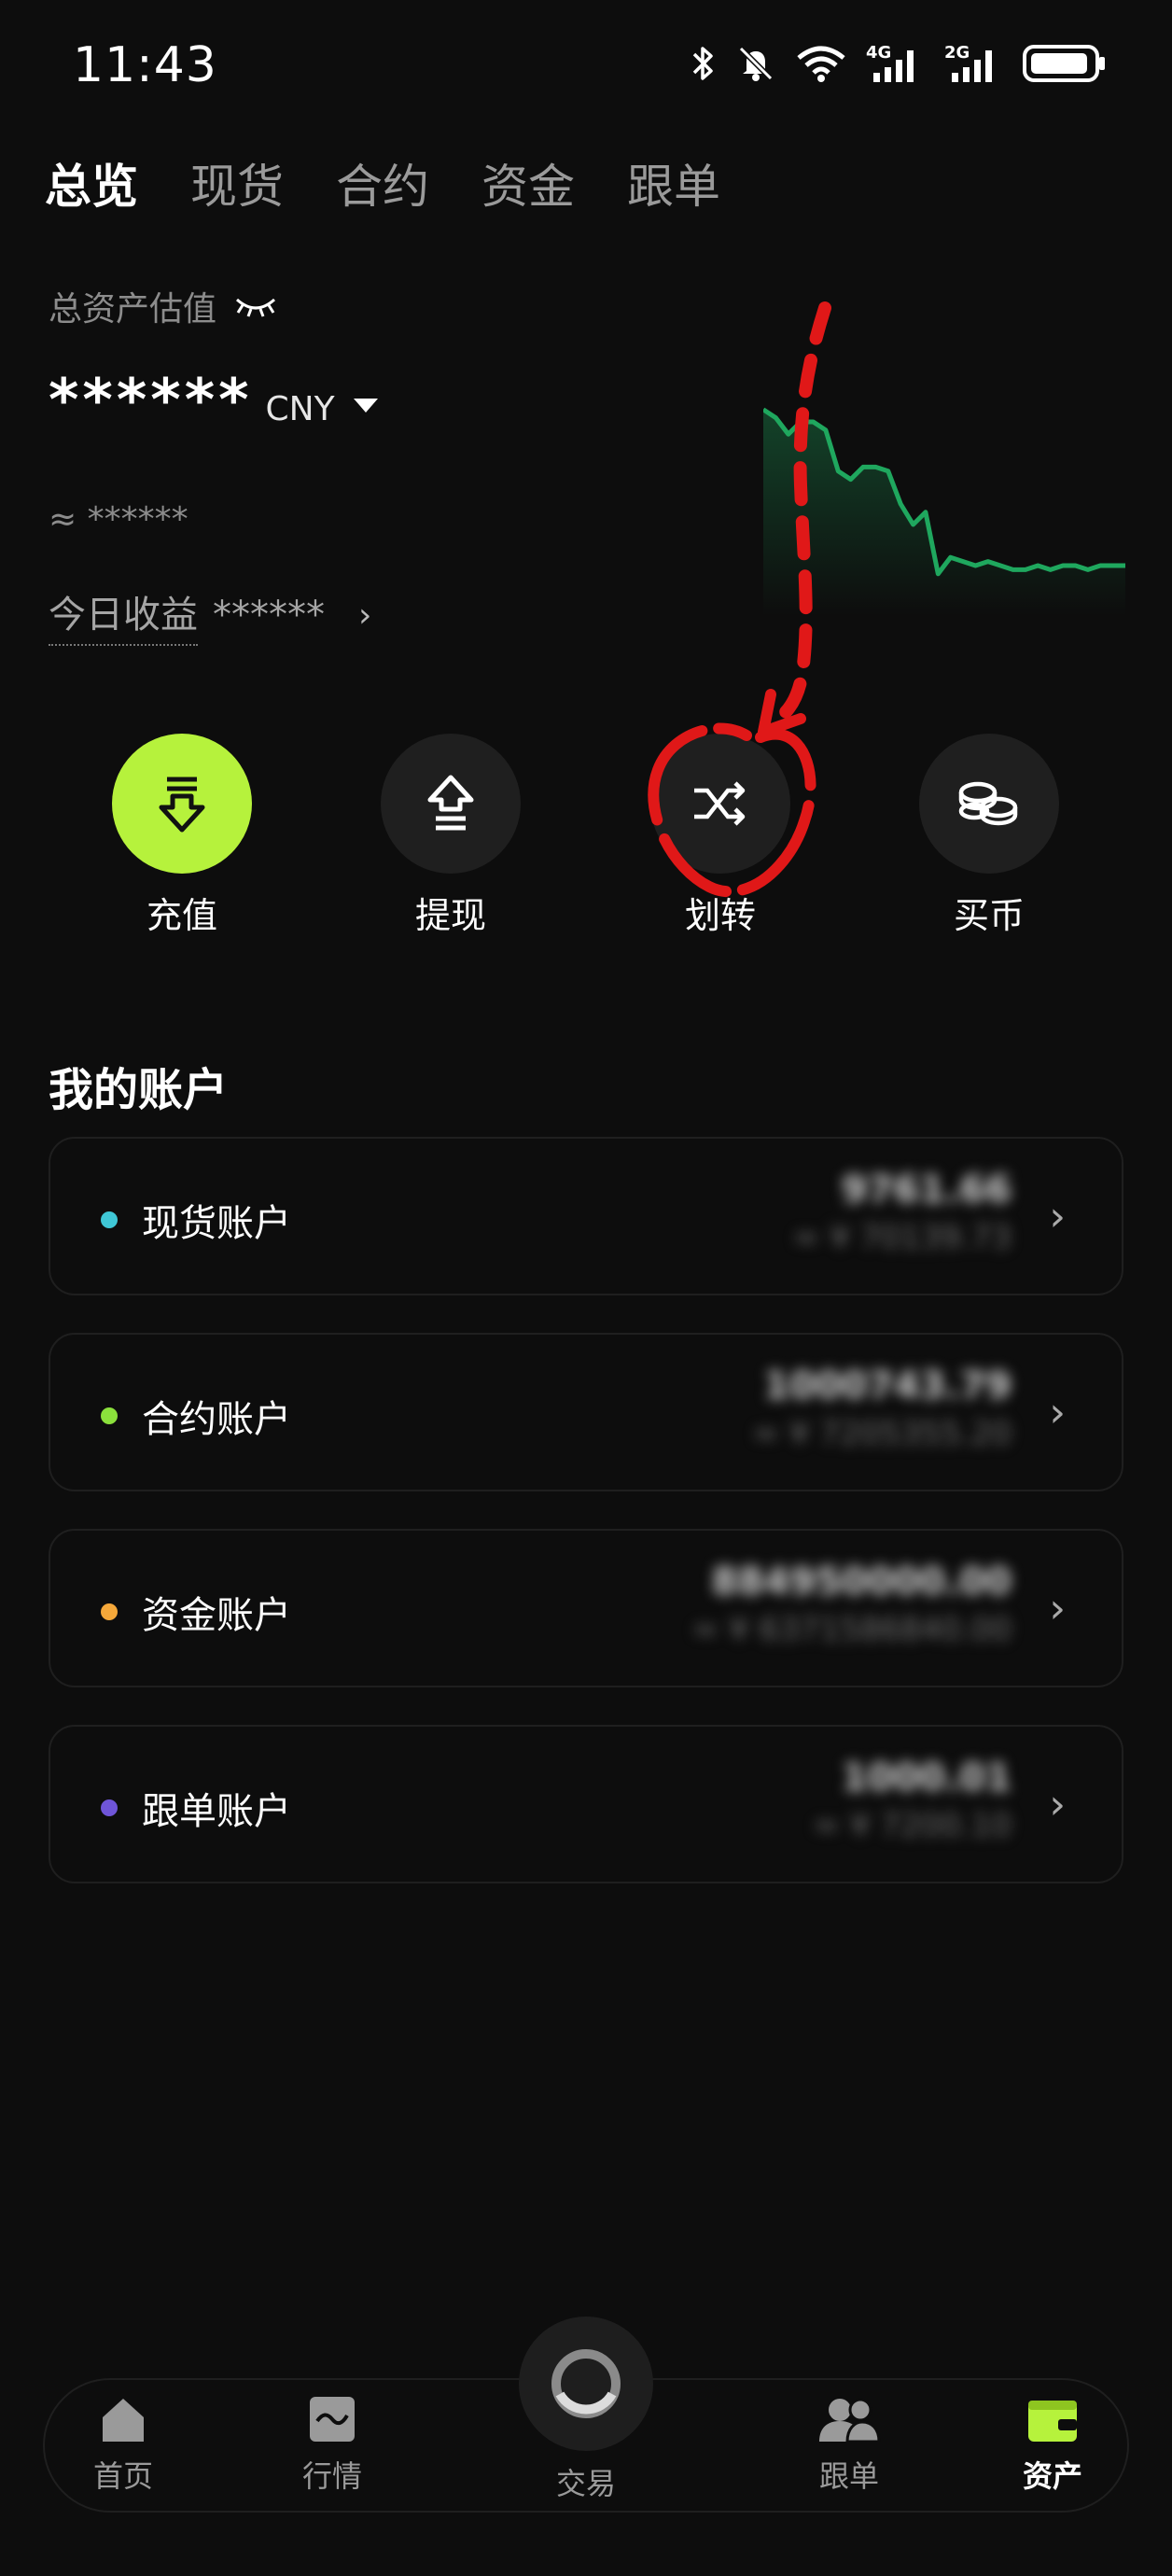  What do you see at coordinates (332, 2419) in the screenshot?
I see `market-icon` at bounding box center [332, 2419].